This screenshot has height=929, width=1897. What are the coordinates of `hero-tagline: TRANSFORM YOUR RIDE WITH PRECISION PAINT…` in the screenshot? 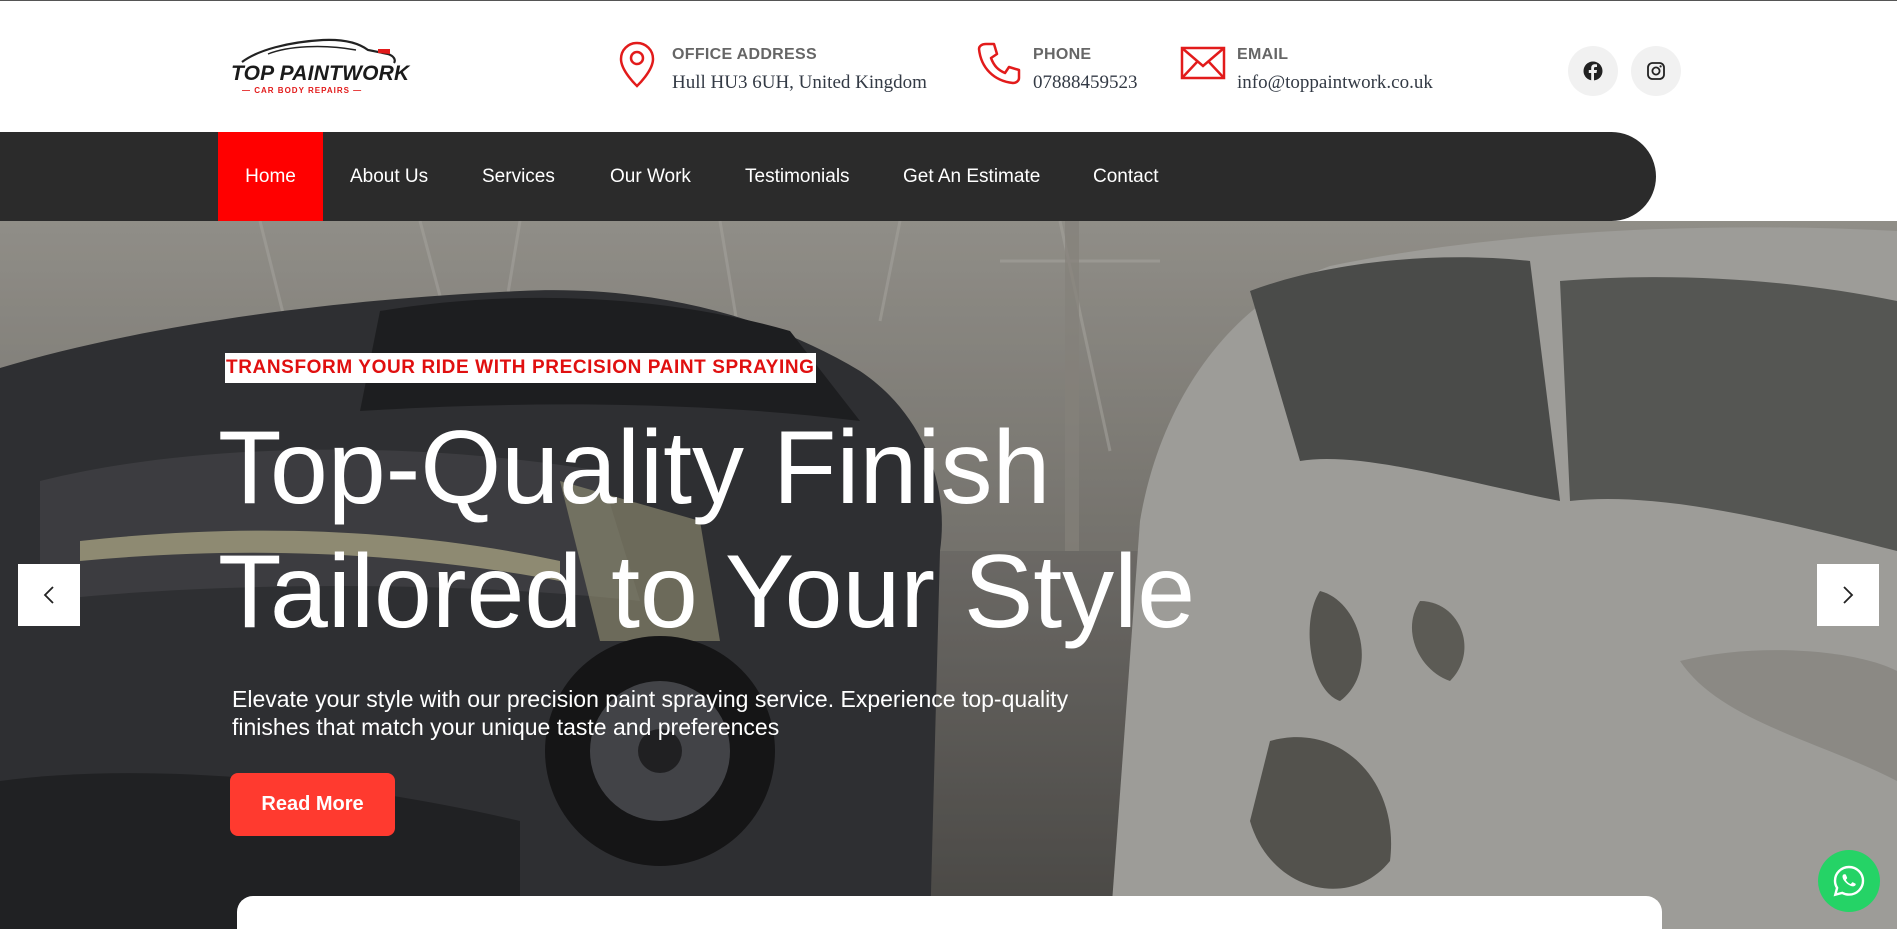 It's located at (520, 368).